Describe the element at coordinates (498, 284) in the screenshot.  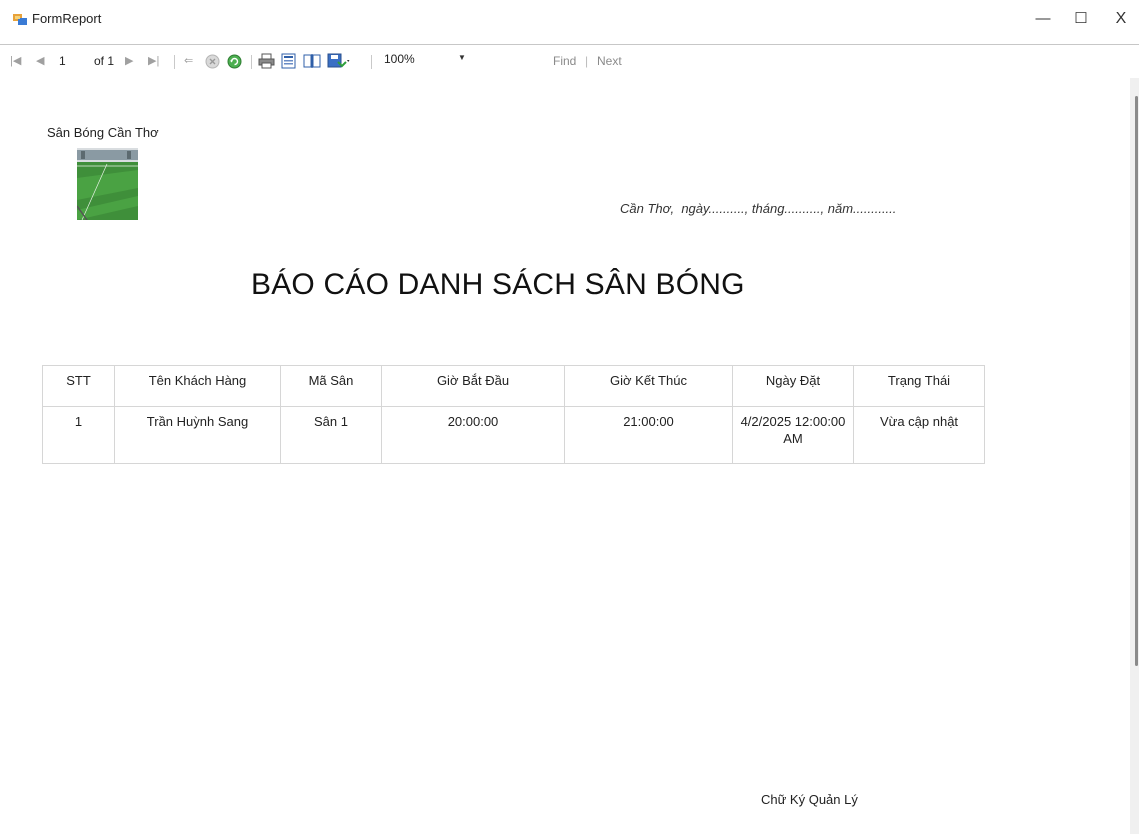
I see `report-title: BÁO CÁO DANH SÁCH SÂN BÓNG` at that location.